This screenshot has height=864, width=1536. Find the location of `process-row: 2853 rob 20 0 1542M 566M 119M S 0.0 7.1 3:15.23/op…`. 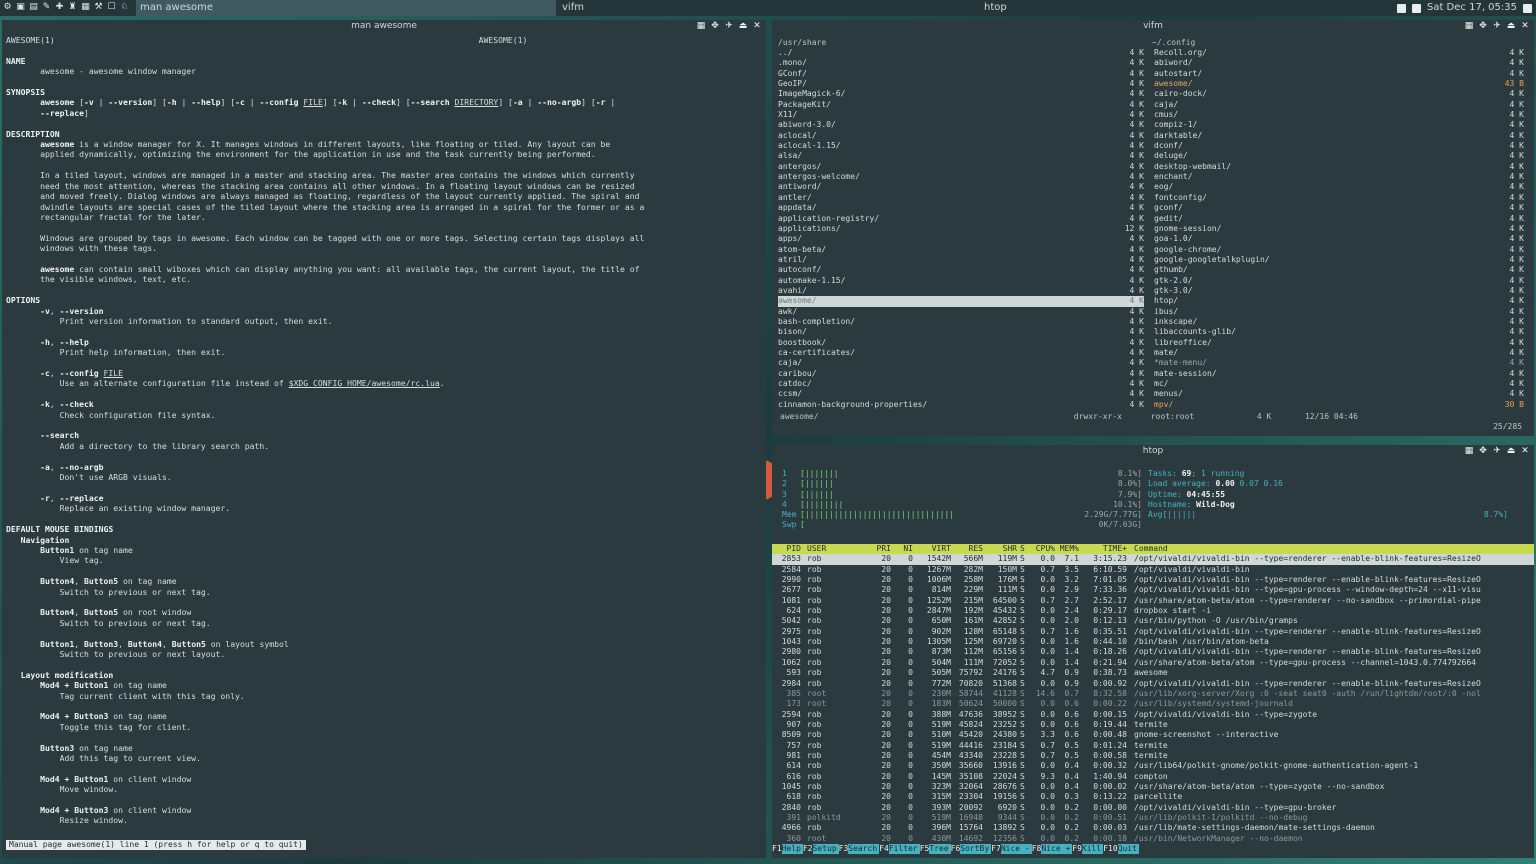

process-row: 2853 rob 20 0 1542M 566M 119M S 0.0 7.1 3:15.23/op… is located at coordinates (1153, 559).